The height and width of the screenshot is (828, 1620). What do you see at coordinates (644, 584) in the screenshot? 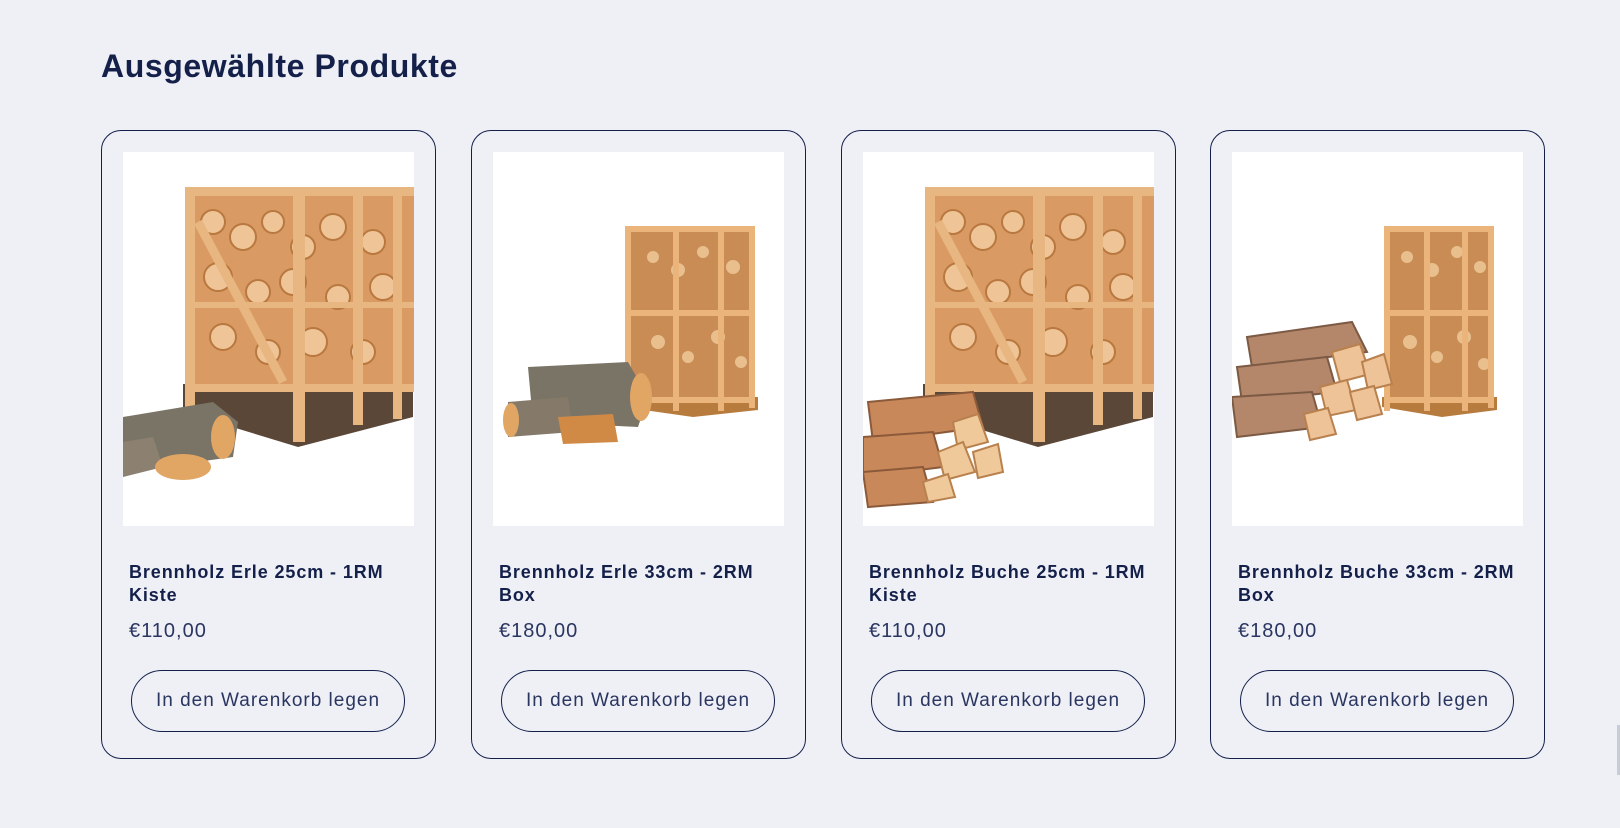
I see `product-name: Brennholz Erle 33cm - 2RM Box` at bounding box center [644, 584].